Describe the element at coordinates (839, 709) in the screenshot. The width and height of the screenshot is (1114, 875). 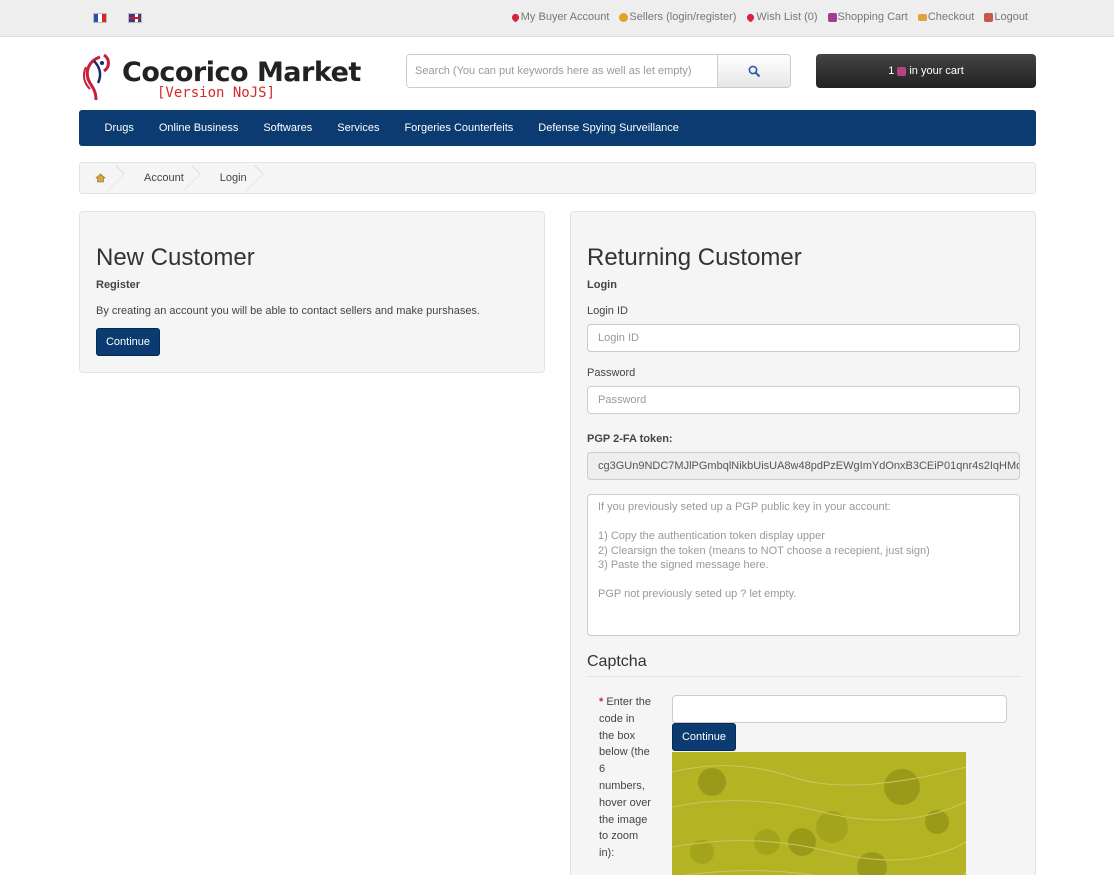
I see `captcha-input` at that location.